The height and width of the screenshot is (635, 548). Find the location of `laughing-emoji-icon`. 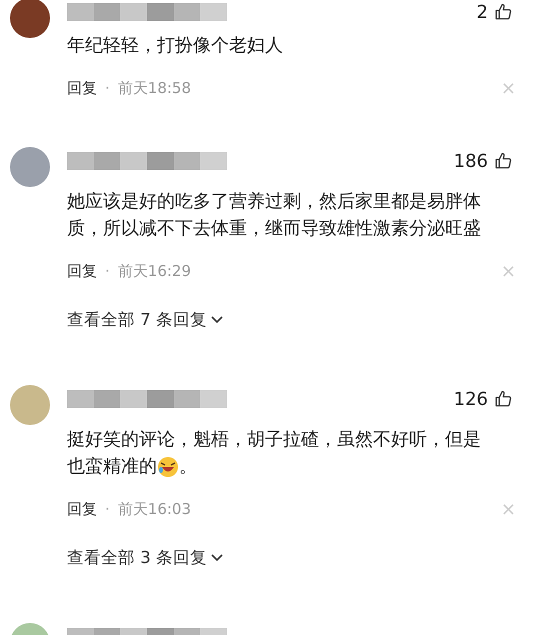

laughing-emoji-icon is located at coordinates (168, 467).